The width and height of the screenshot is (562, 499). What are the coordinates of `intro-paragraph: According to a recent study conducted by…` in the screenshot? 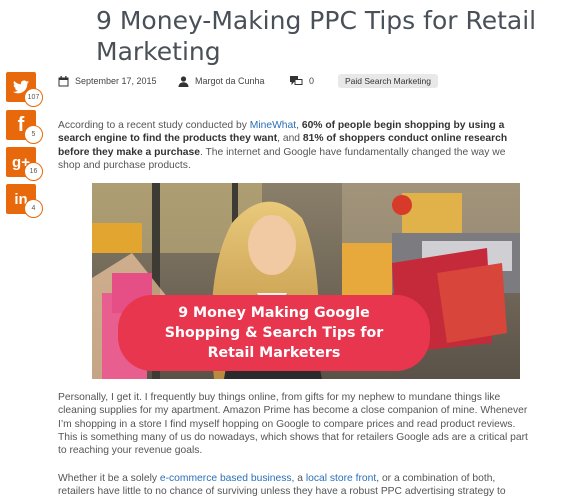 It's located at (293, 145).